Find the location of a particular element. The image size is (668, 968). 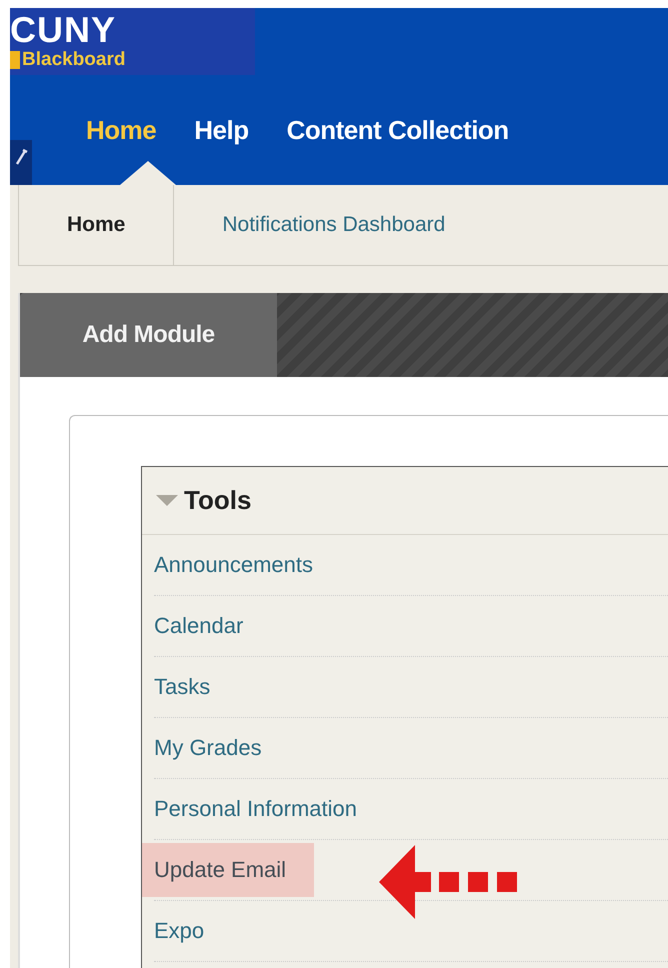

selected-tab-pointer-icon is located at coordinates (148, 173).